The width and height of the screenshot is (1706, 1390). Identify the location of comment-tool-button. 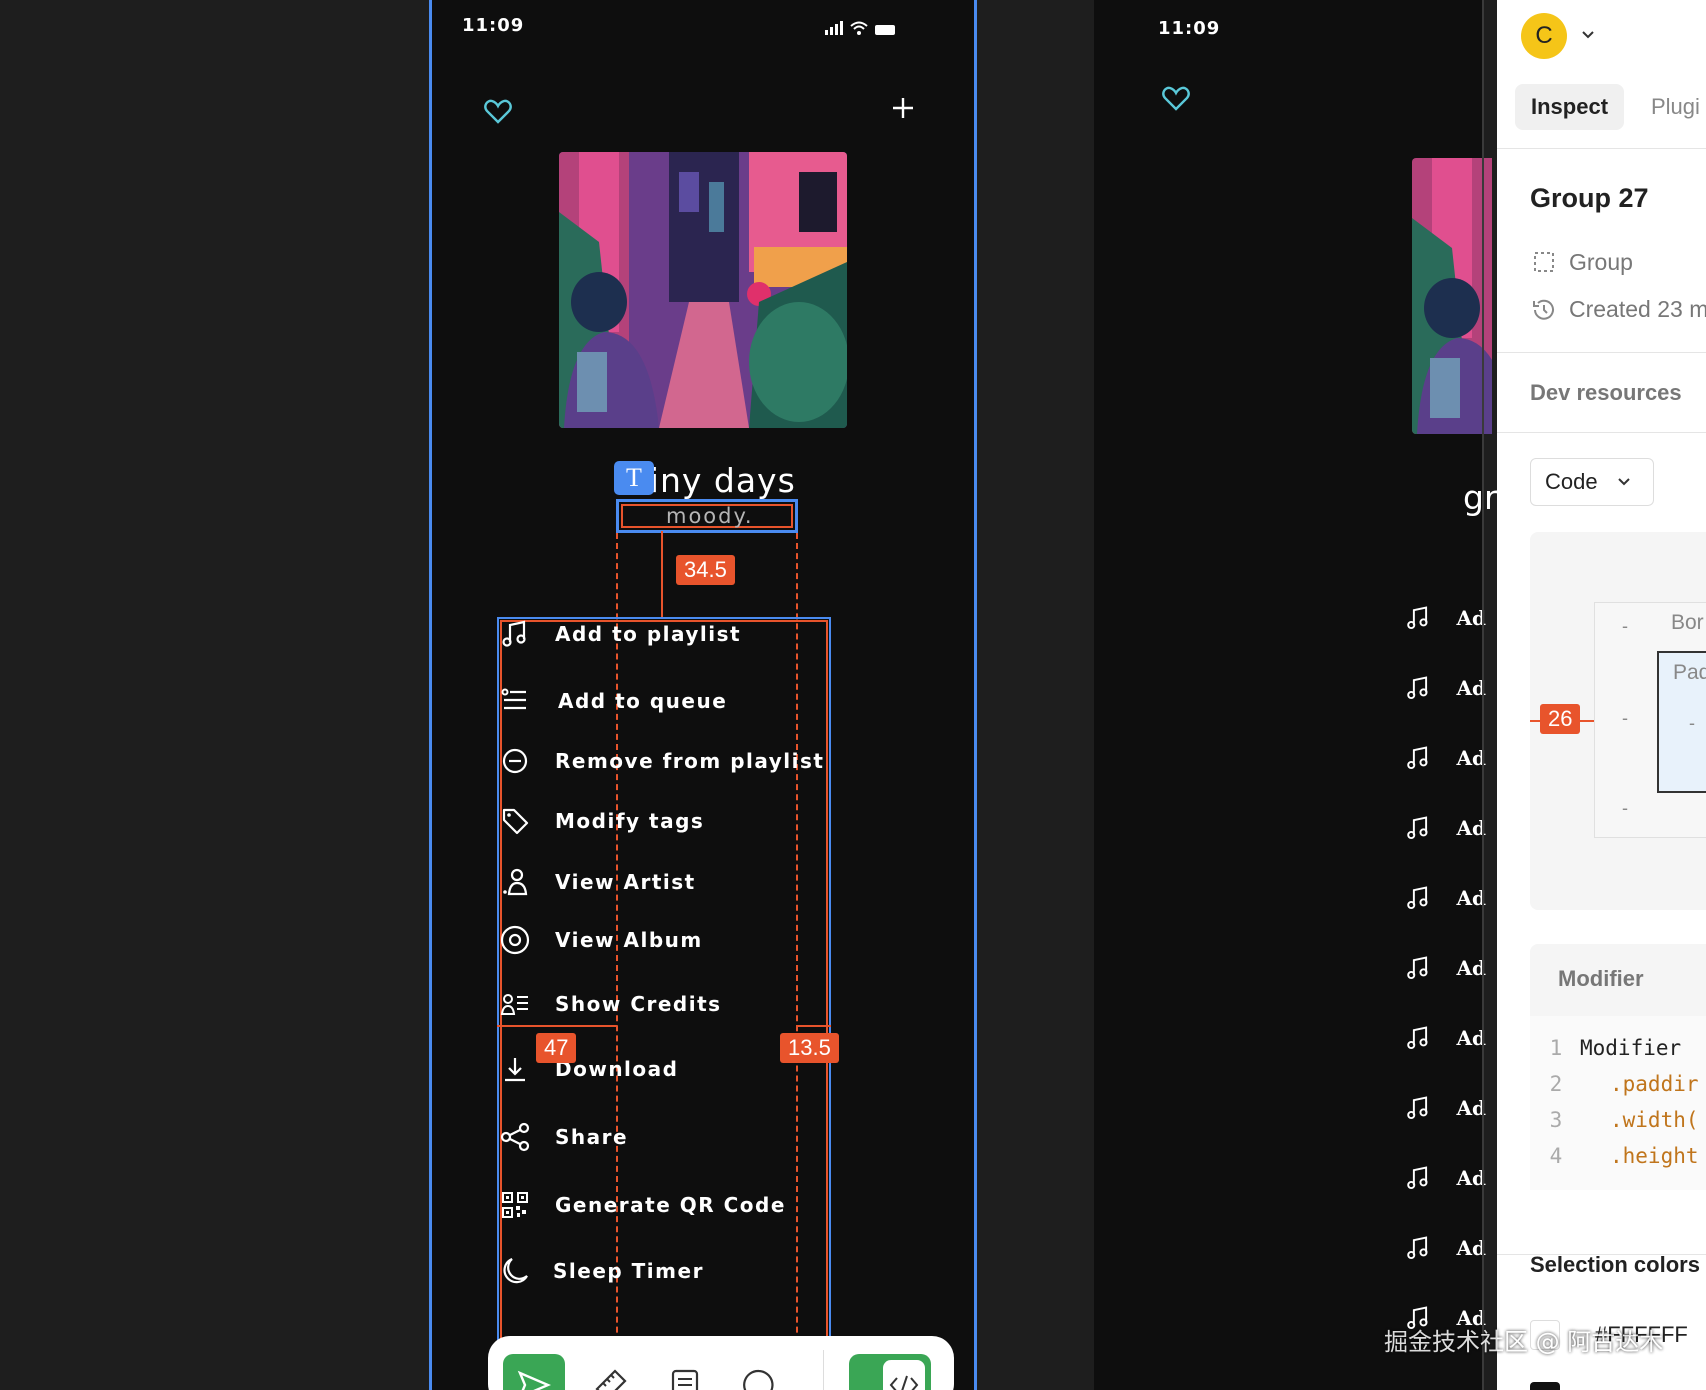
(759, 1372).